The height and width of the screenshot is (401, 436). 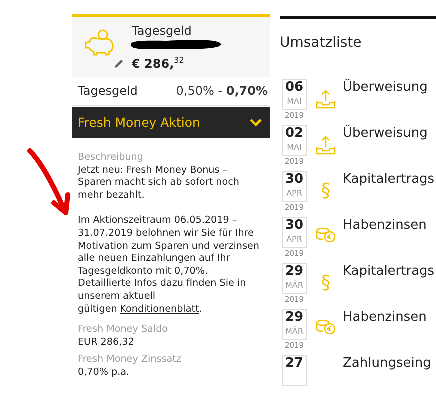 I want to click on date-day: 27, so click(x=294, y=364).